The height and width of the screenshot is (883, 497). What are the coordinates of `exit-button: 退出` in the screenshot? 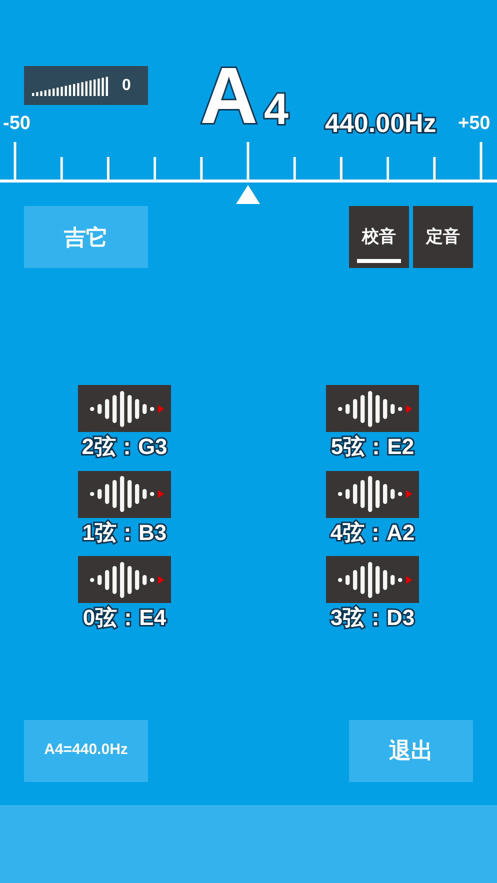 It's located at (411, 751).